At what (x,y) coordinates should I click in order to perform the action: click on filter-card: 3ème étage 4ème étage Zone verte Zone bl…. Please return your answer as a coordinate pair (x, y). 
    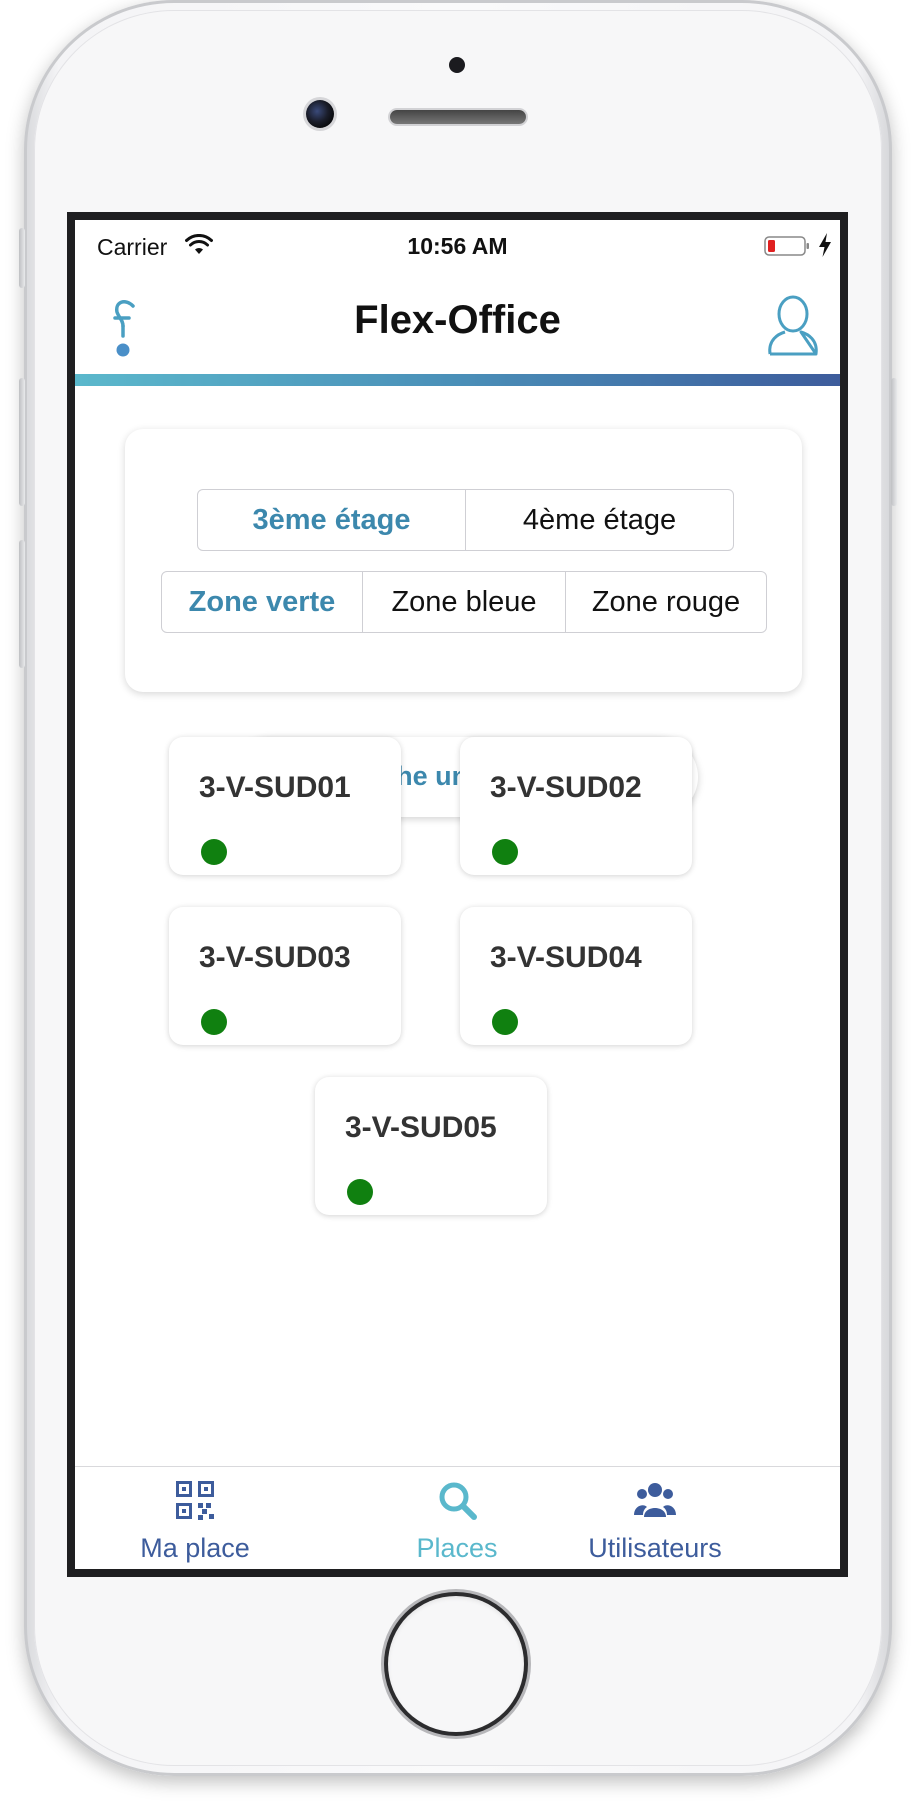
    Looking at the image, I should click on (463, 560).